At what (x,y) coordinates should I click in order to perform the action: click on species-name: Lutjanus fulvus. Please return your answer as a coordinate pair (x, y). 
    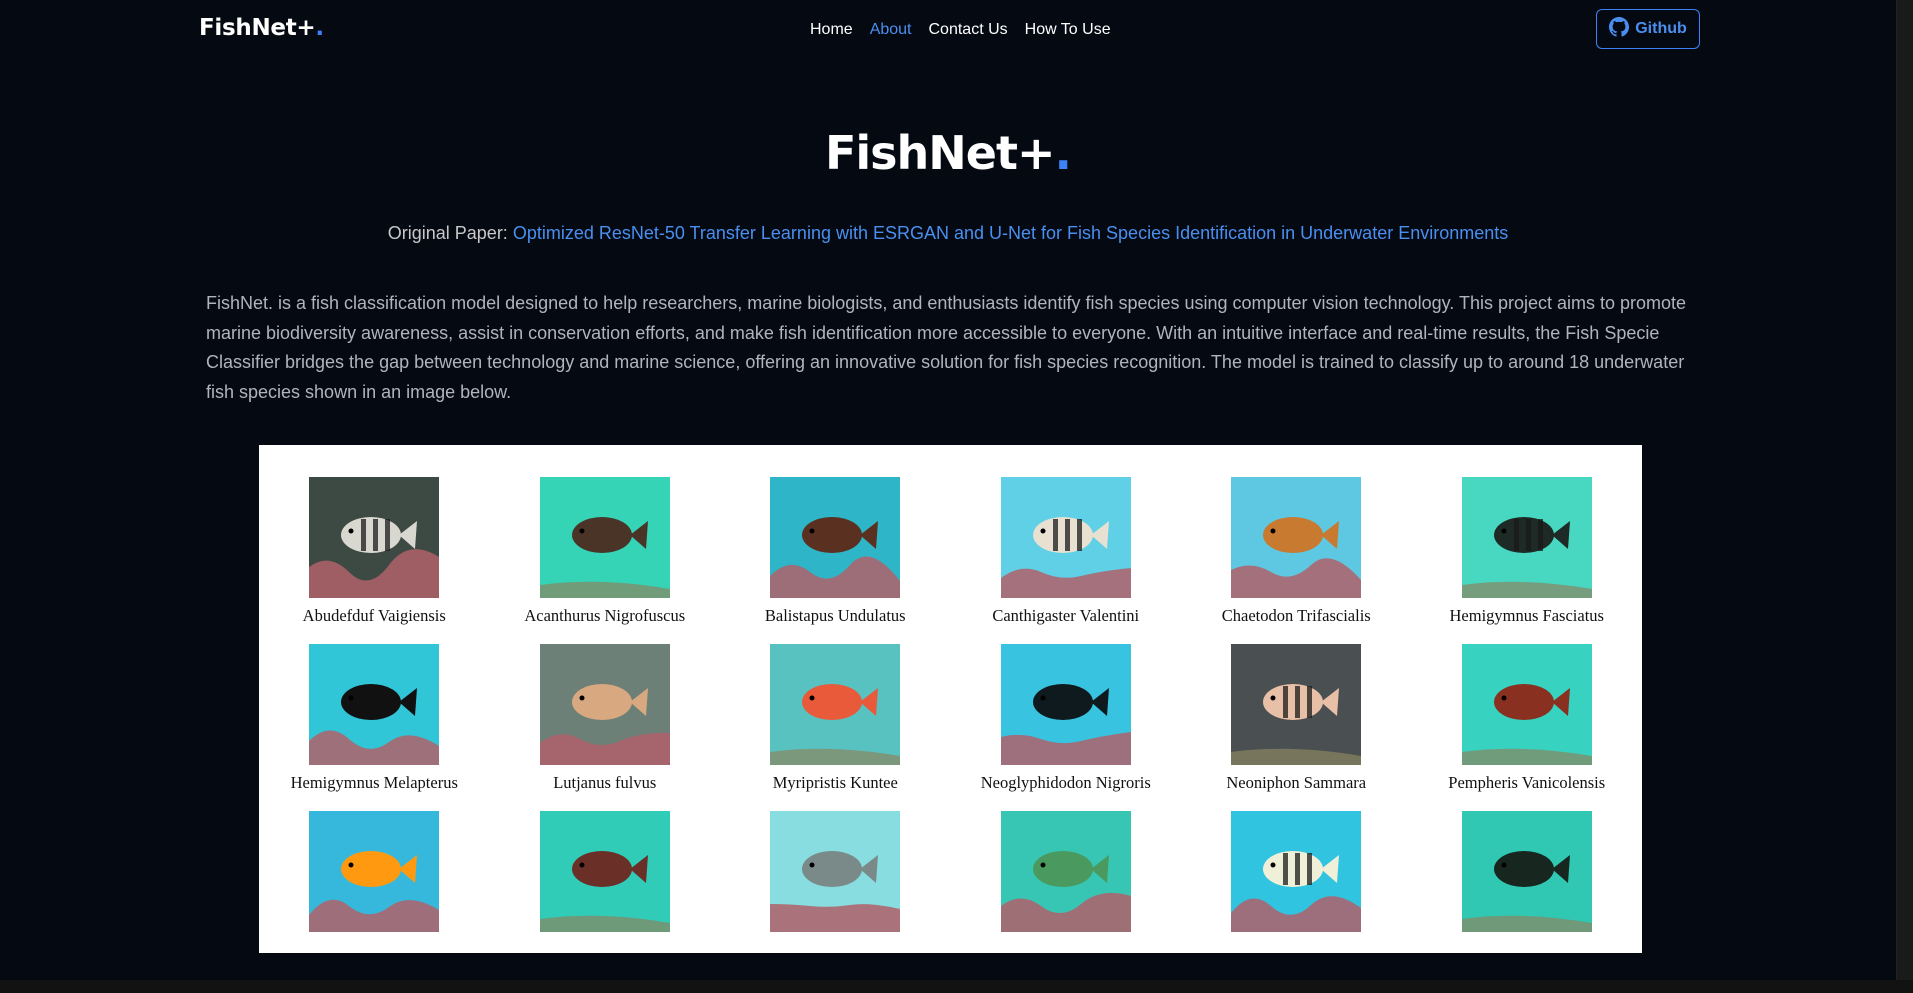
    Looking at the image, I should click on (605, 782).